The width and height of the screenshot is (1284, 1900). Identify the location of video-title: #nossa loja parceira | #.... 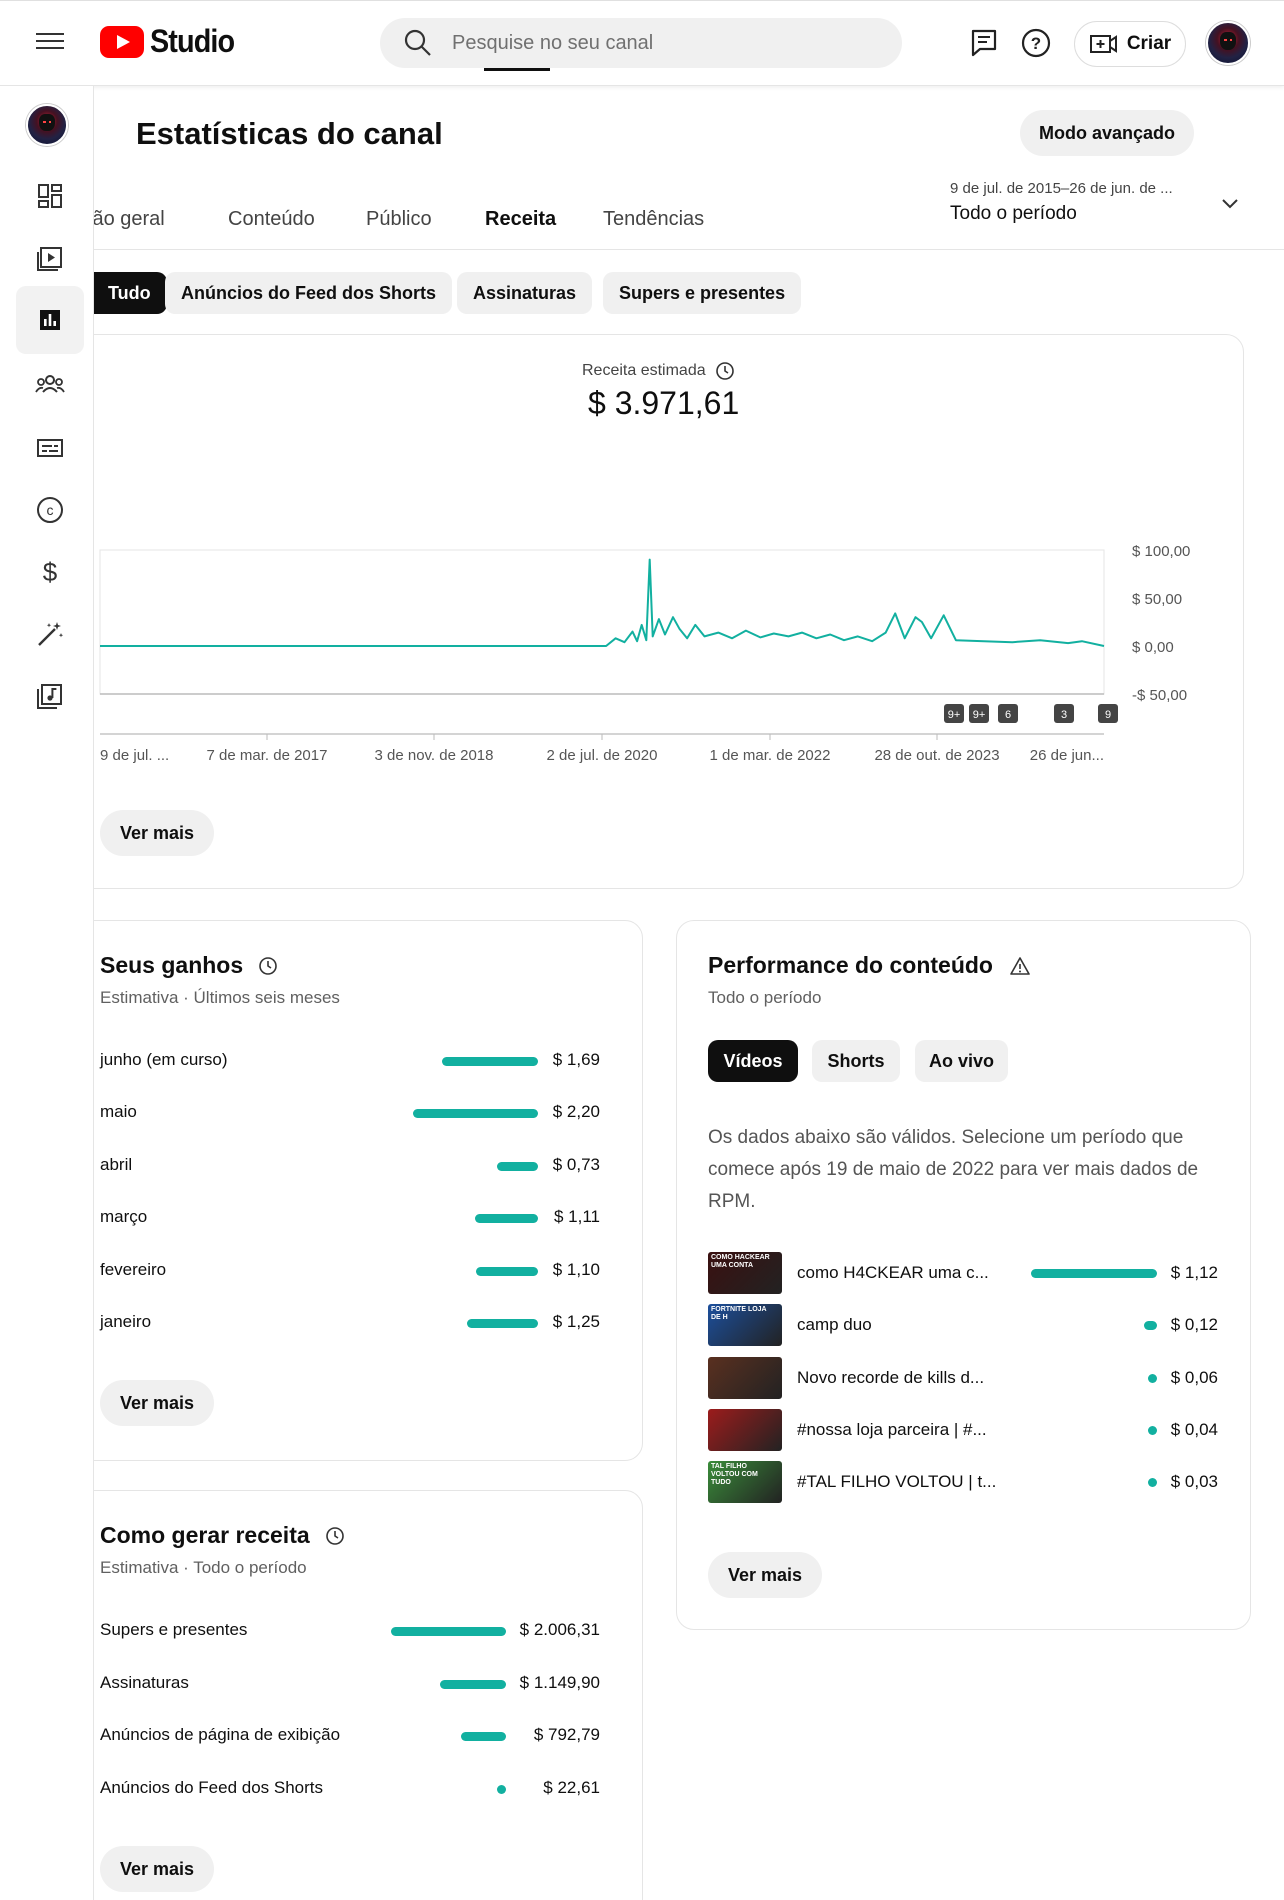
(892, 1430).